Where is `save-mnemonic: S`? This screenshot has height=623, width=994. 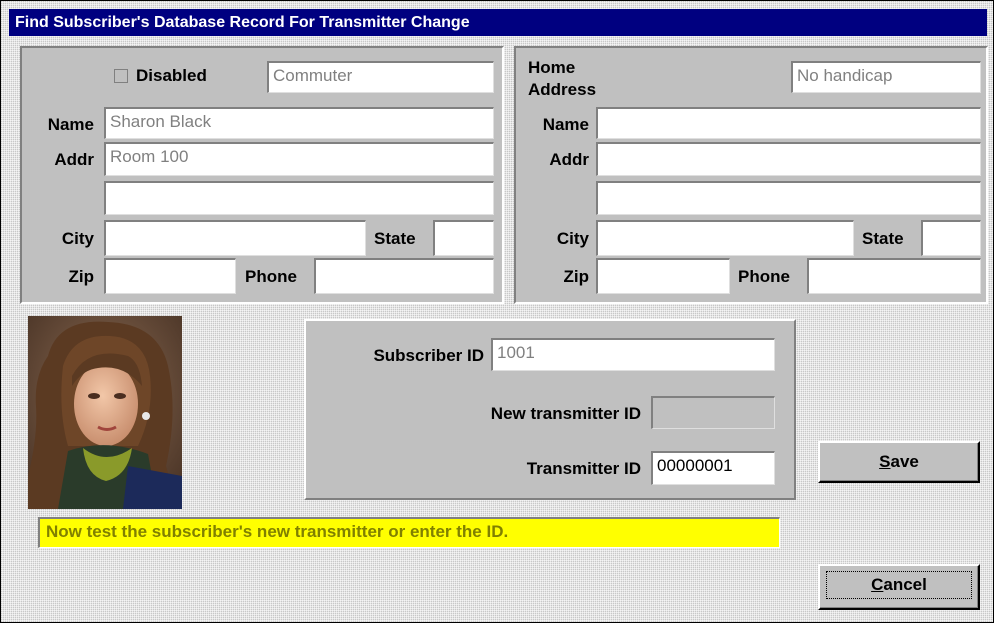 save-mnemonic: S is located at coordinates (885, 461).